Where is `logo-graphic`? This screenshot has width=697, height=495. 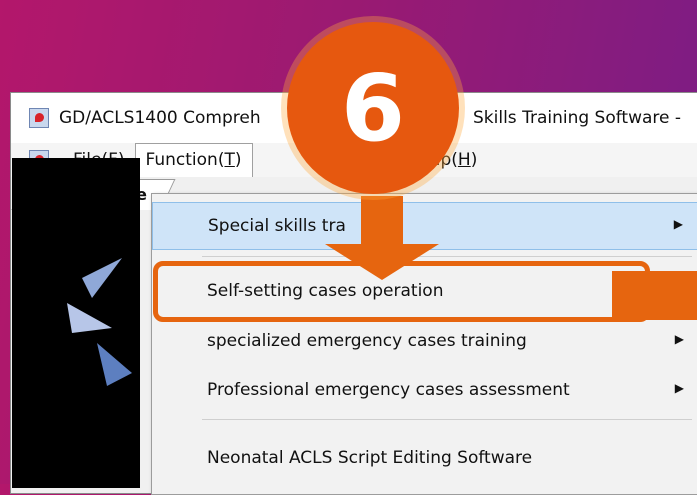
logo-graphic is located at coordinates (99, 322).